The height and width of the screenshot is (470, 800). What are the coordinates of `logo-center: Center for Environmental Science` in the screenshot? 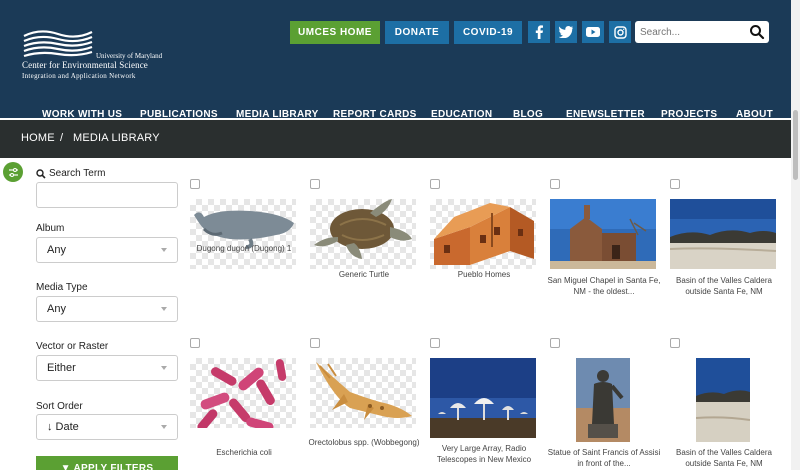 It's located at (85, 65).